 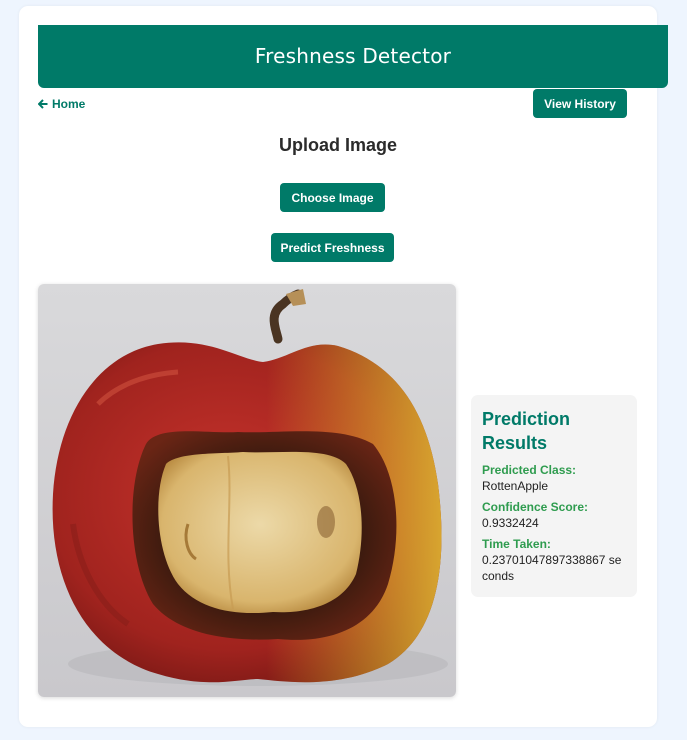 I want to click on predicted-class-value: RottenApple, so click(x=515, y=486).